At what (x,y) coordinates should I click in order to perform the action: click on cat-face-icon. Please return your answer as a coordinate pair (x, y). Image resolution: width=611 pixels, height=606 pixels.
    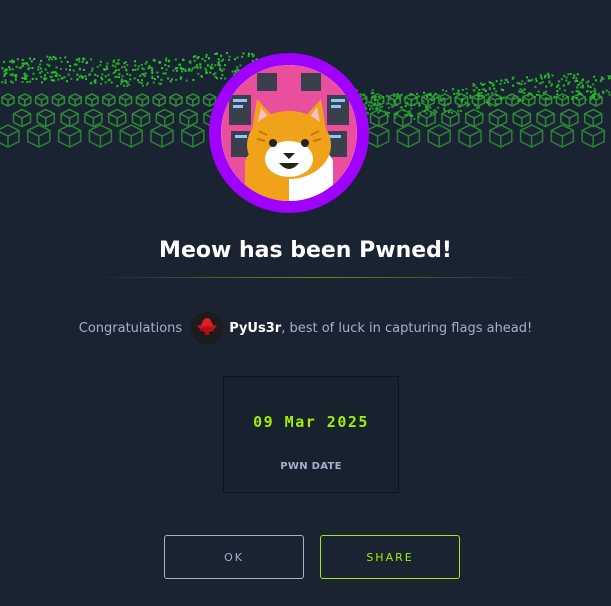
    Looking at the image, I should click on (289, 133).